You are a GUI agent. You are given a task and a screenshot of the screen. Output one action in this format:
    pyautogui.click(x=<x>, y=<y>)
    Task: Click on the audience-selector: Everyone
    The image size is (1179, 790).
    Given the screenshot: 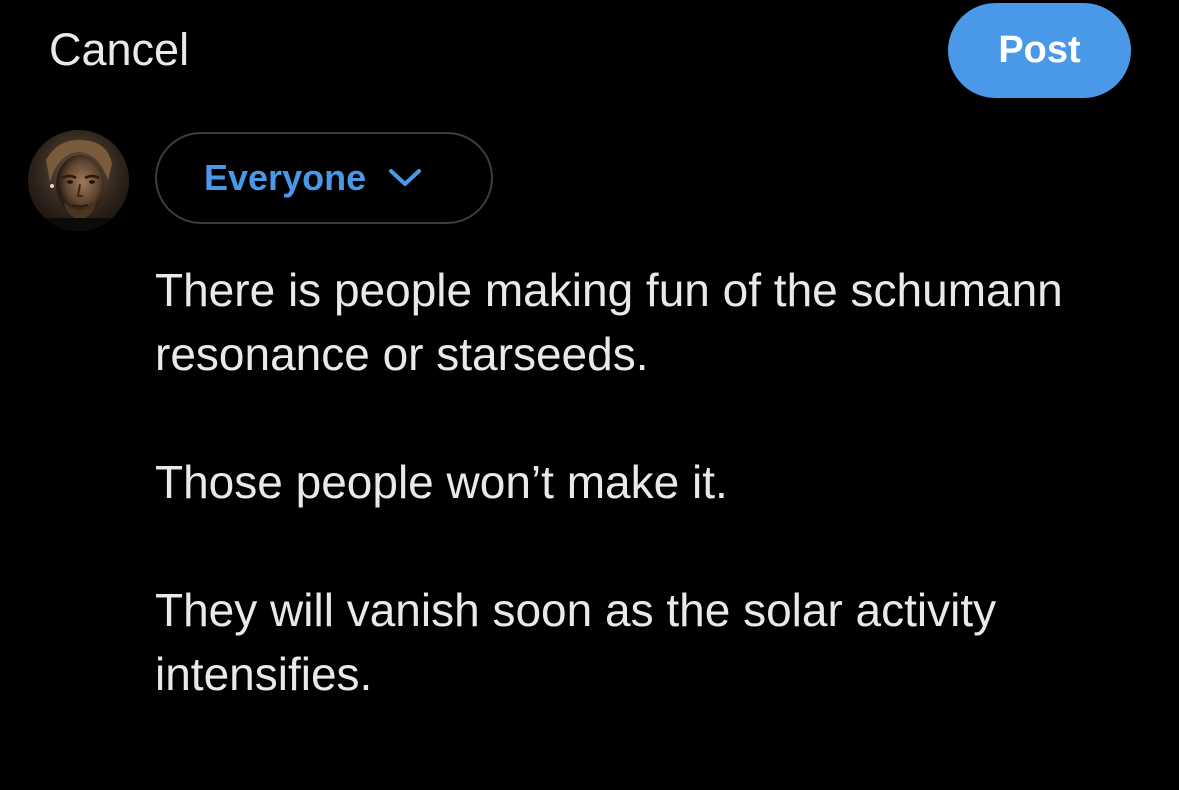 What is the action you would take?
    pyautogui.click(x=324, y=178)
    